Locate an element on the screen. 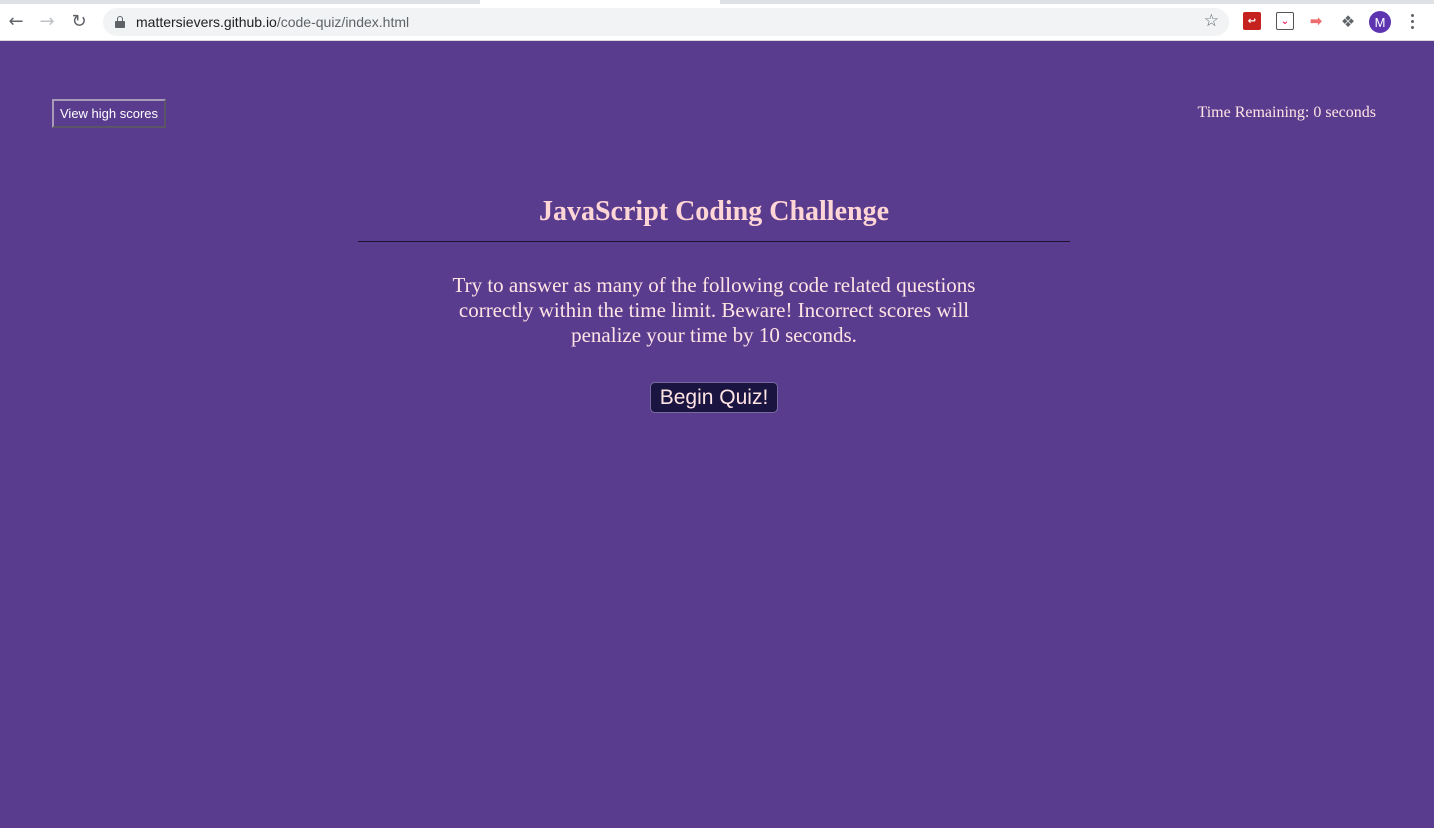 Image resolution: width=1434 pixels, height=828 pixels. reload-icon: ↻ is located at coordinates (79, 21).